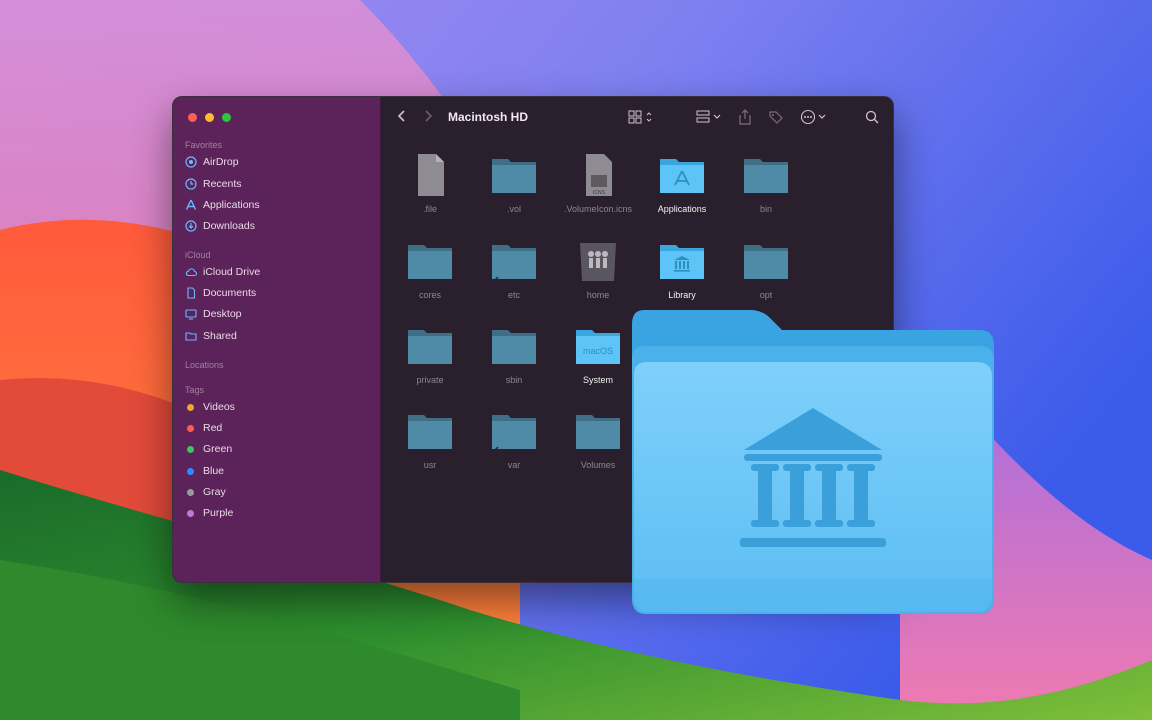 The height and width of the screenshot is (720, 1152). I want to click on more-actions-button, so click(815, 117).